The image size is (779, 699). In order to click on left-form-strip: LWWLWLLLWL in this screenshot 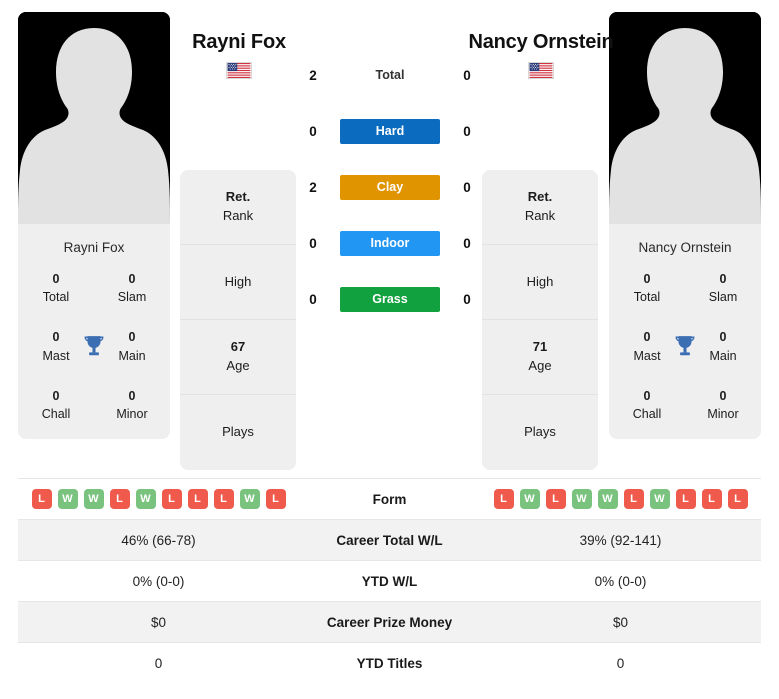, I will do `click(158, 499)`.